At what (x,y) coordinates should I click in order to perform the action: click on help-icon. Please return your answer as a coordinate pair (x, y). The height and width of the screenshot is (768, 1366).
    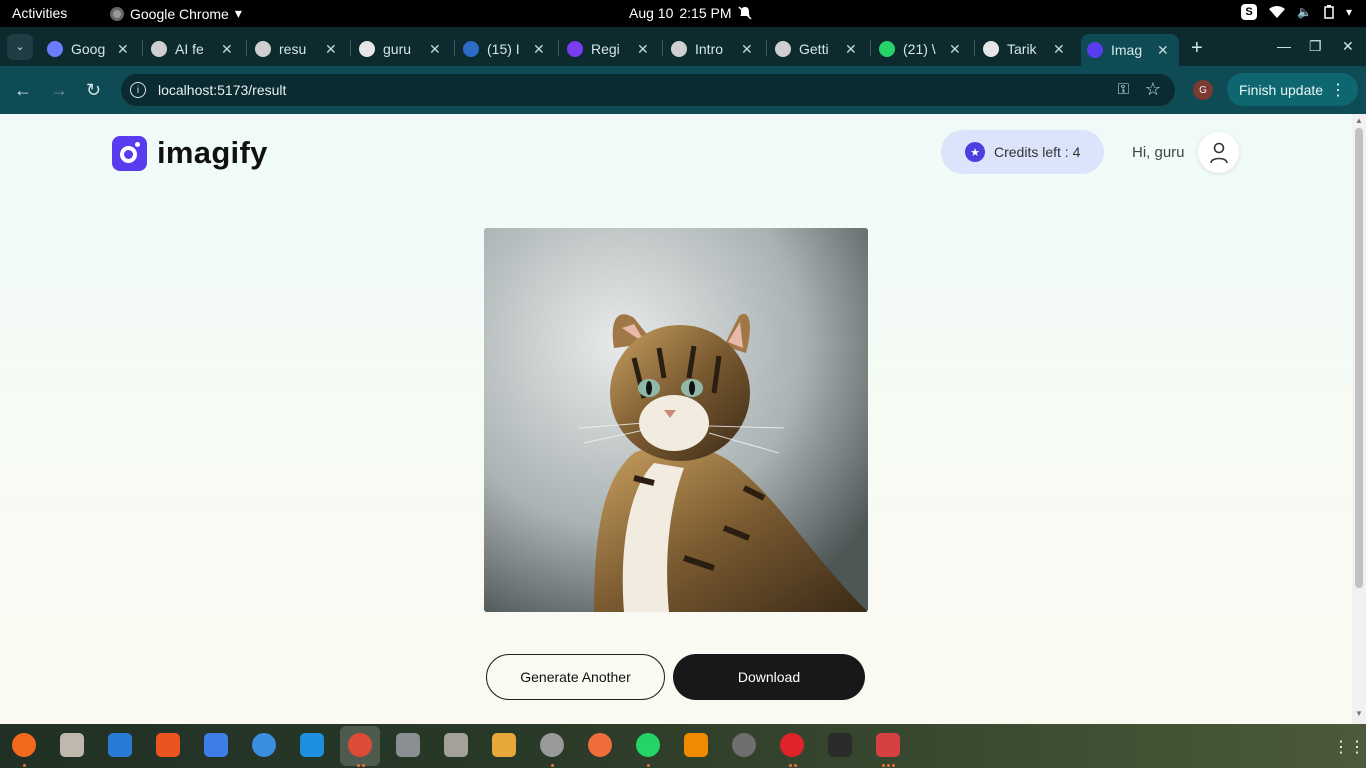
    Looking at the image, I should click on (264, 745).